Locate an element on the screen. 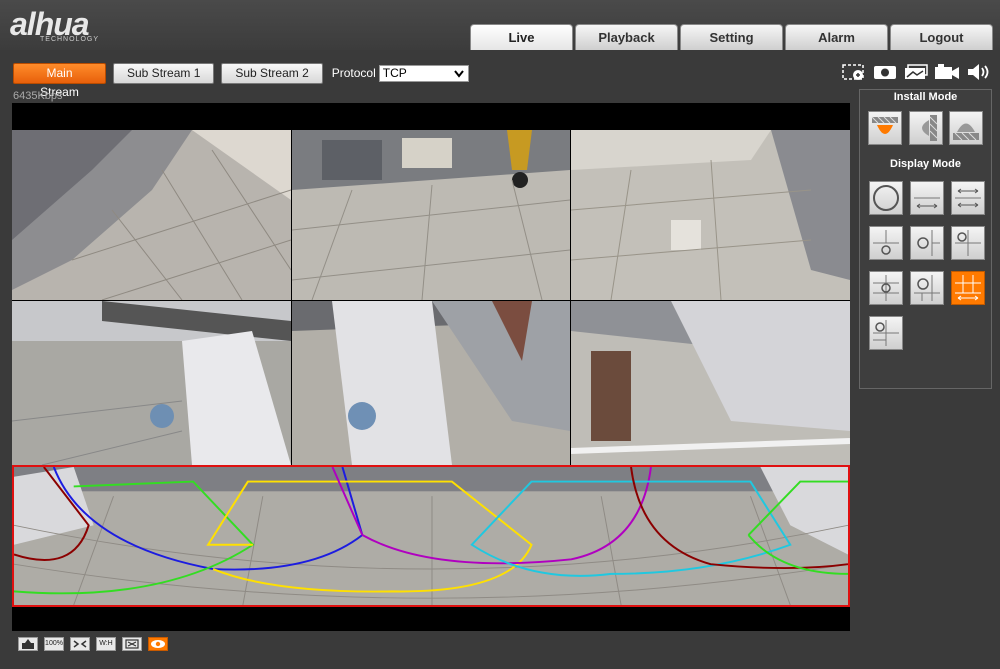 Image resolution: width=1000 pixels, height=669 pixels. tab-live: Live is located at coordinates (521, 37).